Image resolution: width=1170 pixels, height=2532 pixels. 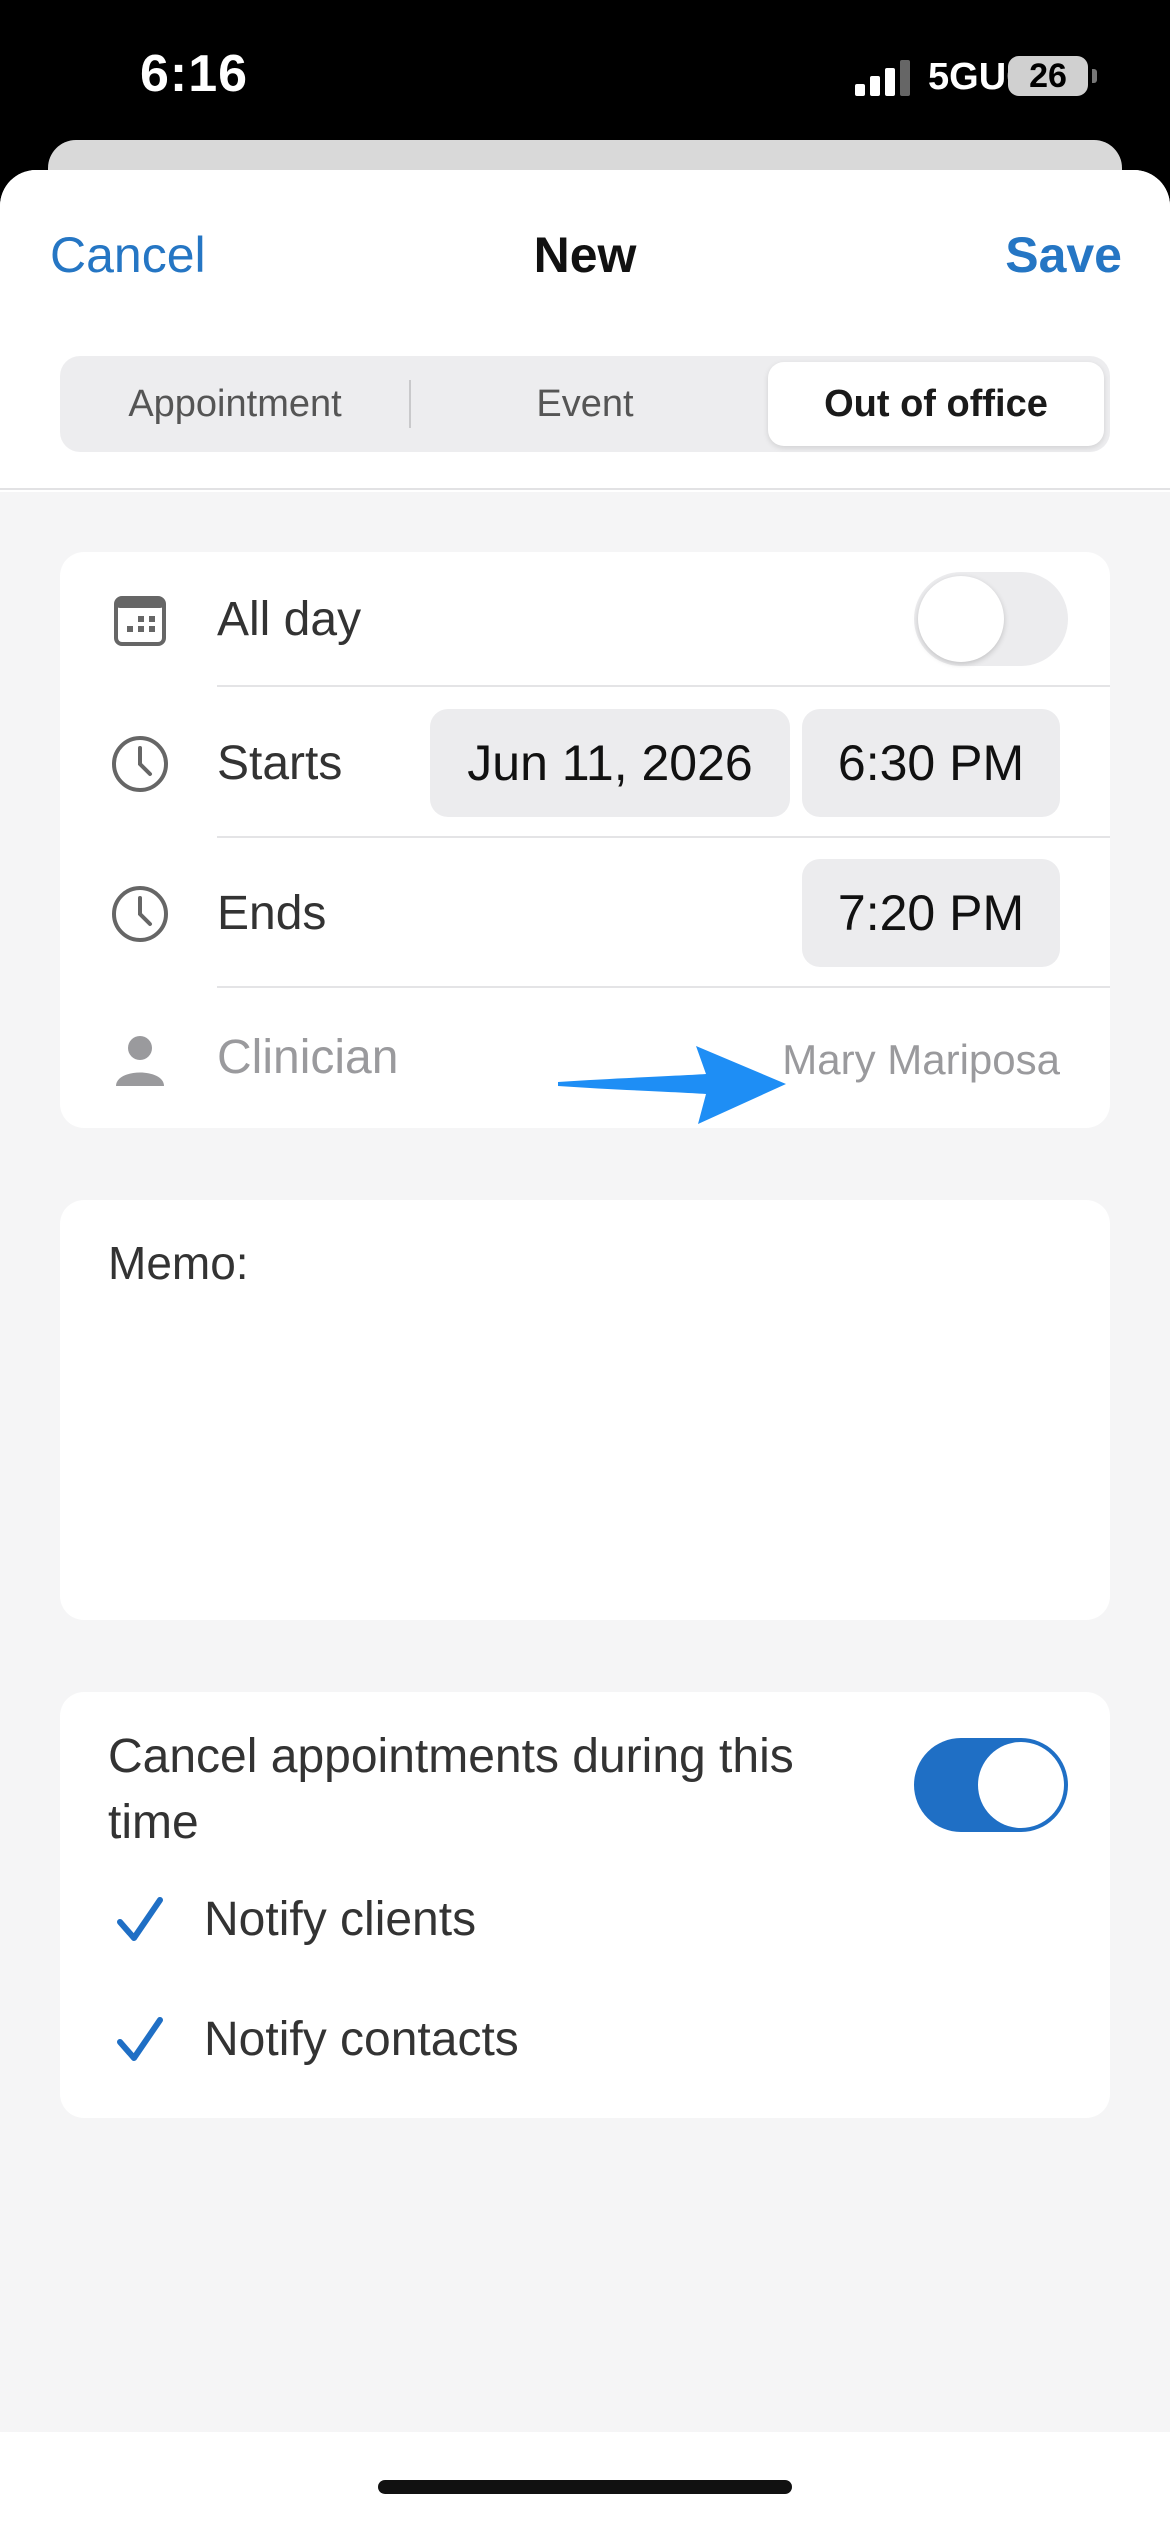 I want to click on notify-contacts-label: Notify contacts, so click(x=361, y=2039).